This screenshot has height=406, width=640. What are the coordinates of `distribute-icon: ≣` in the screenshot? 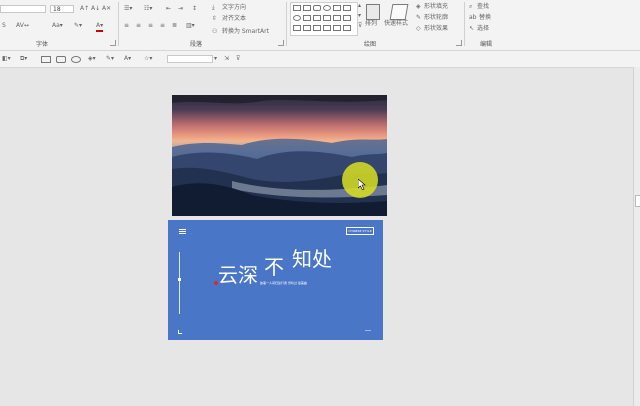 It's located at (174, 26).